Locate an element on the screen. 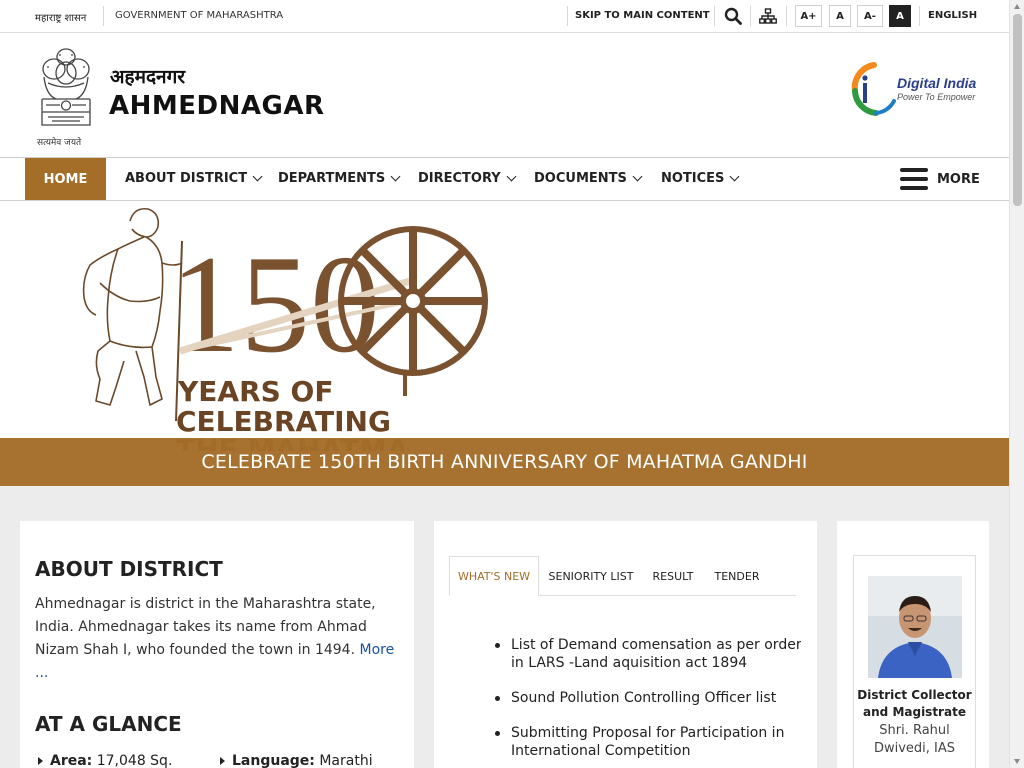 This screenshot has width=1024, height=768. scroll-up-arrow-icon is located at coordinates (1017, 6).